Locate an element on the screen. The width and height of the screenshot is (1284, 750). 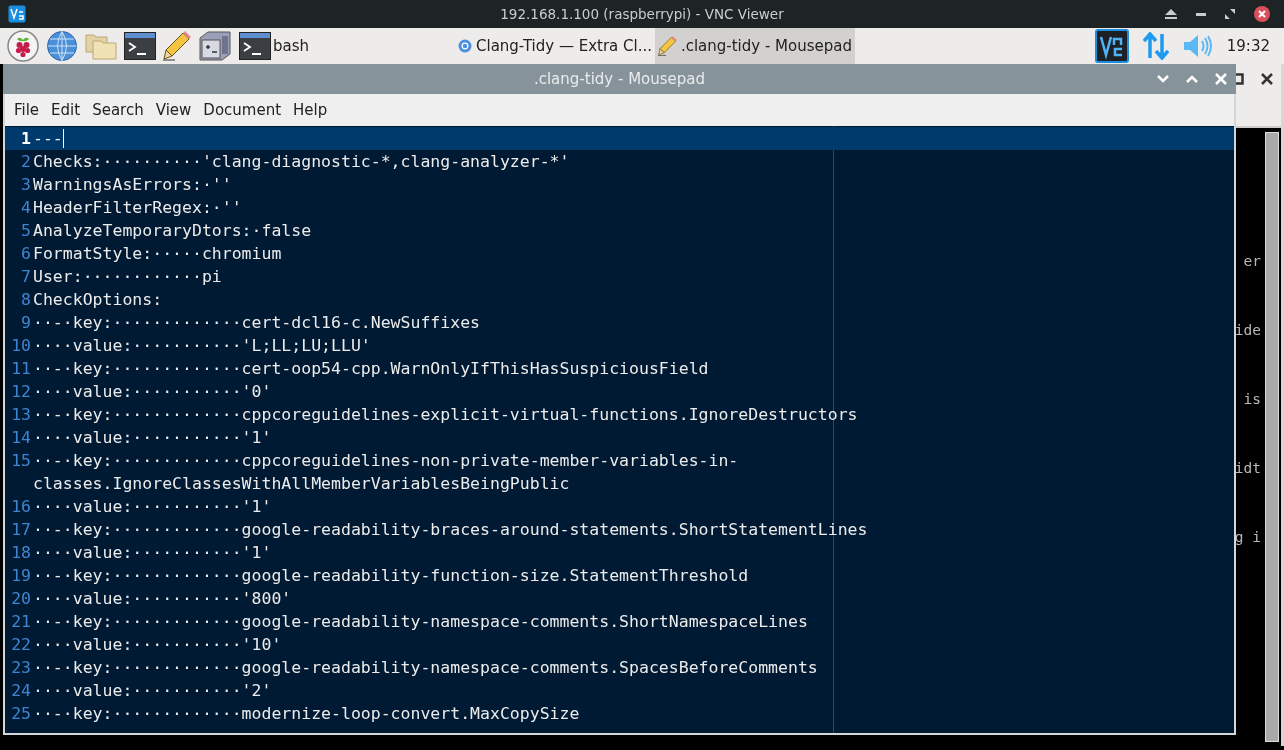
code-text: ····value:···········'10' is located at coordinates (158, 645).